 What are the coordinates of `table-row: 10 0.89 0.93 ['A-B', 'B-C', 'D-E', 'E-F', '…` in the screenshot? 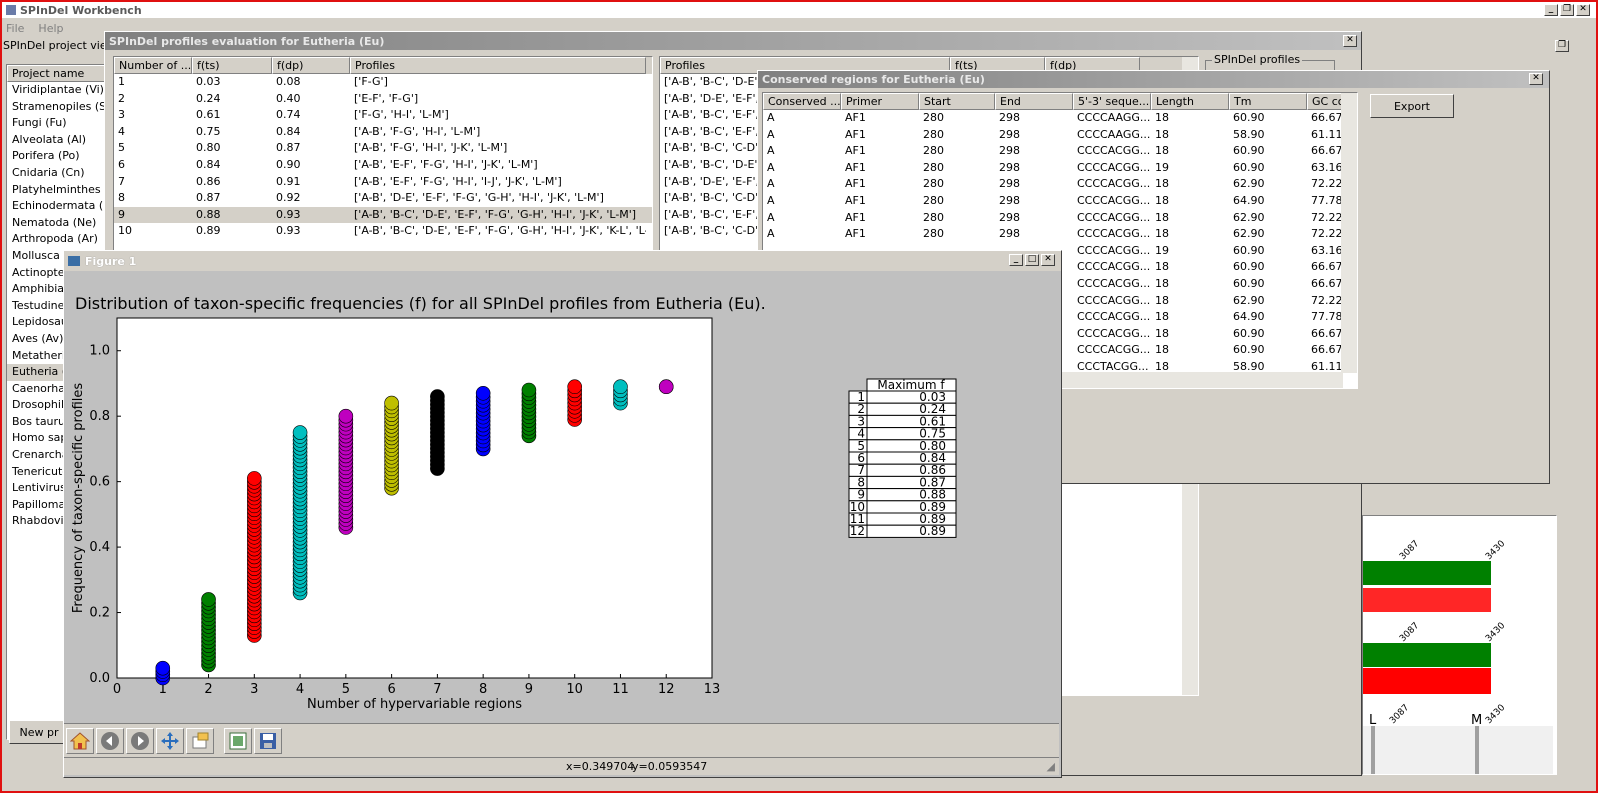 It's located at (383, 231).